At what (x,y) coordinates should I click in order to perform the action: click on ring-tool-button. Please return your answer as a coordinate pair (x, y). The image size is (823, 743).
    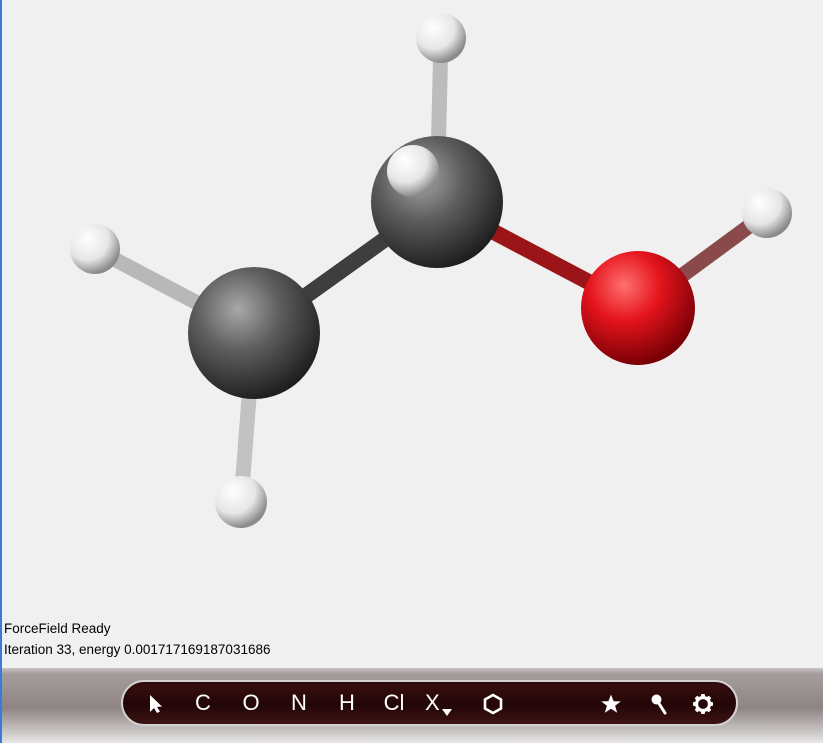
    Looking at the image, I should click on (493, 703).